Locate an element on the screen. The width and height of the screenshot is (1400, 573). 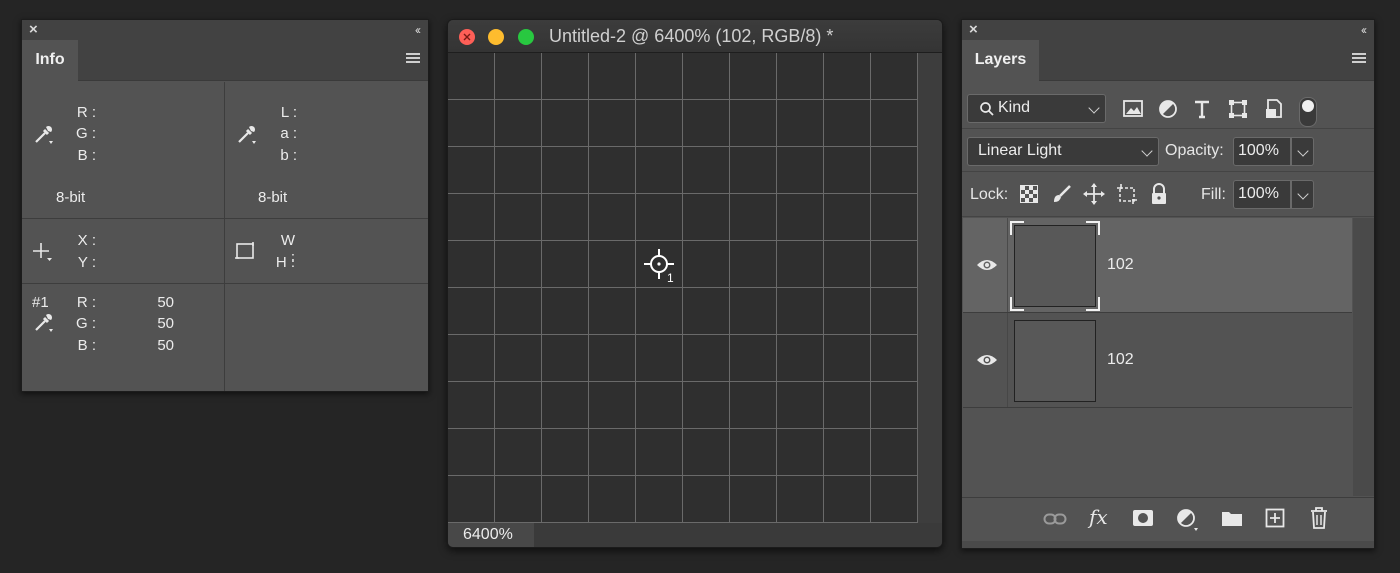
filter-kind-dropdown: Kind is located at coordinates (1036, 108).